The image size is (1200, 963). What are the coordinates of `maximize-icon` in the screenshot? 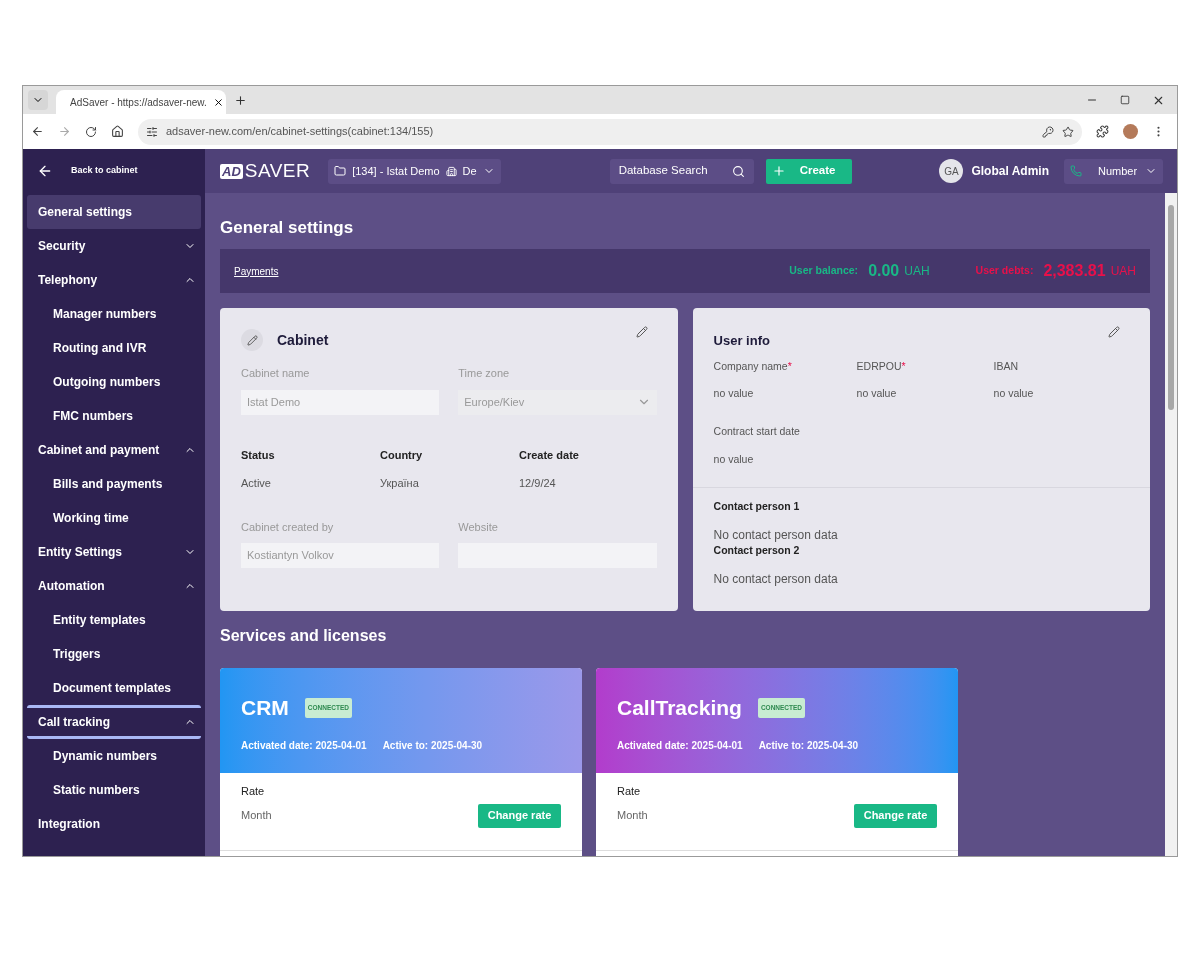 It's located at (1125, 100).